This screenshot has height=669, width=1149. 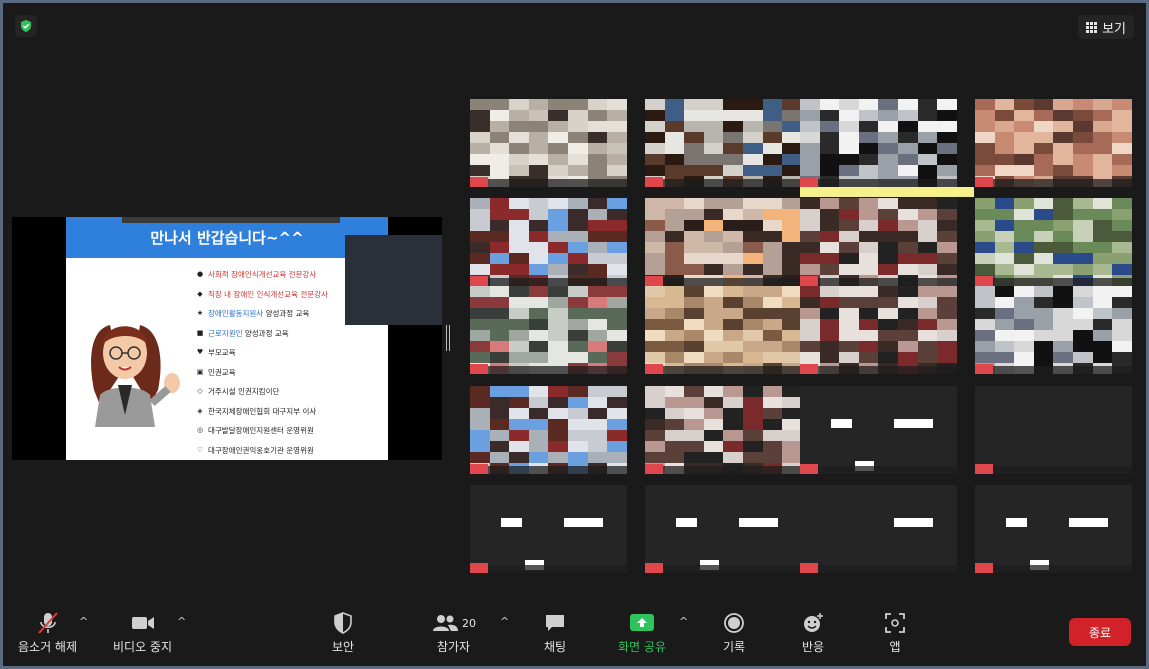 What do you see at coordinates (504, 621) in the screenshot?
I see `participants-options-caret-icon: ^` at bounding box center [504, 621].